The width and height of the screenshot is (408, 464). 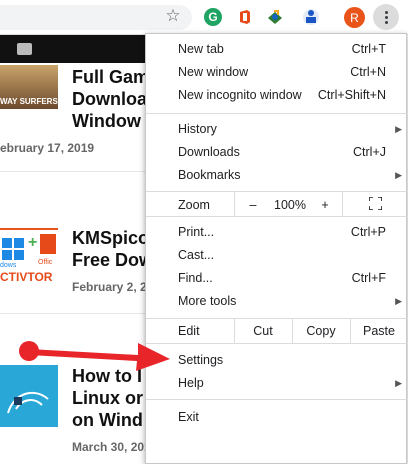 What do you see at coordinates (13, 249) in the screenshot?
I see `windows-logo-icon` at bounding box center [13, 249].